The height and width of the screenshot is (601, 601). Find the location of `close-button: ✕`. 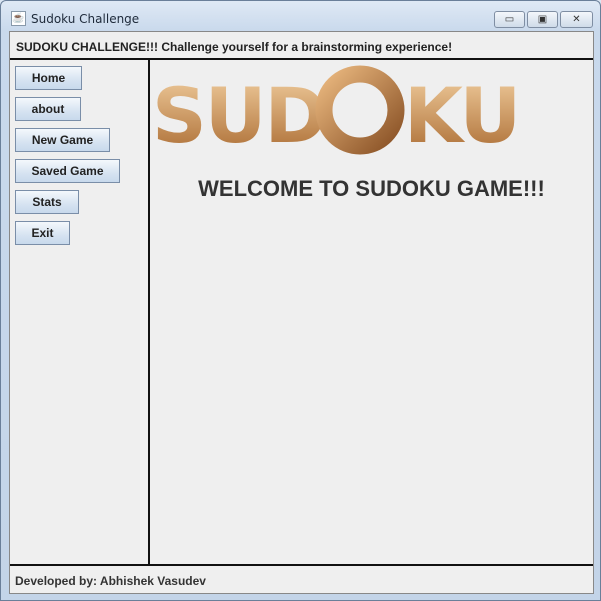

close-button: ✕ is located at coordinates (576, 19).